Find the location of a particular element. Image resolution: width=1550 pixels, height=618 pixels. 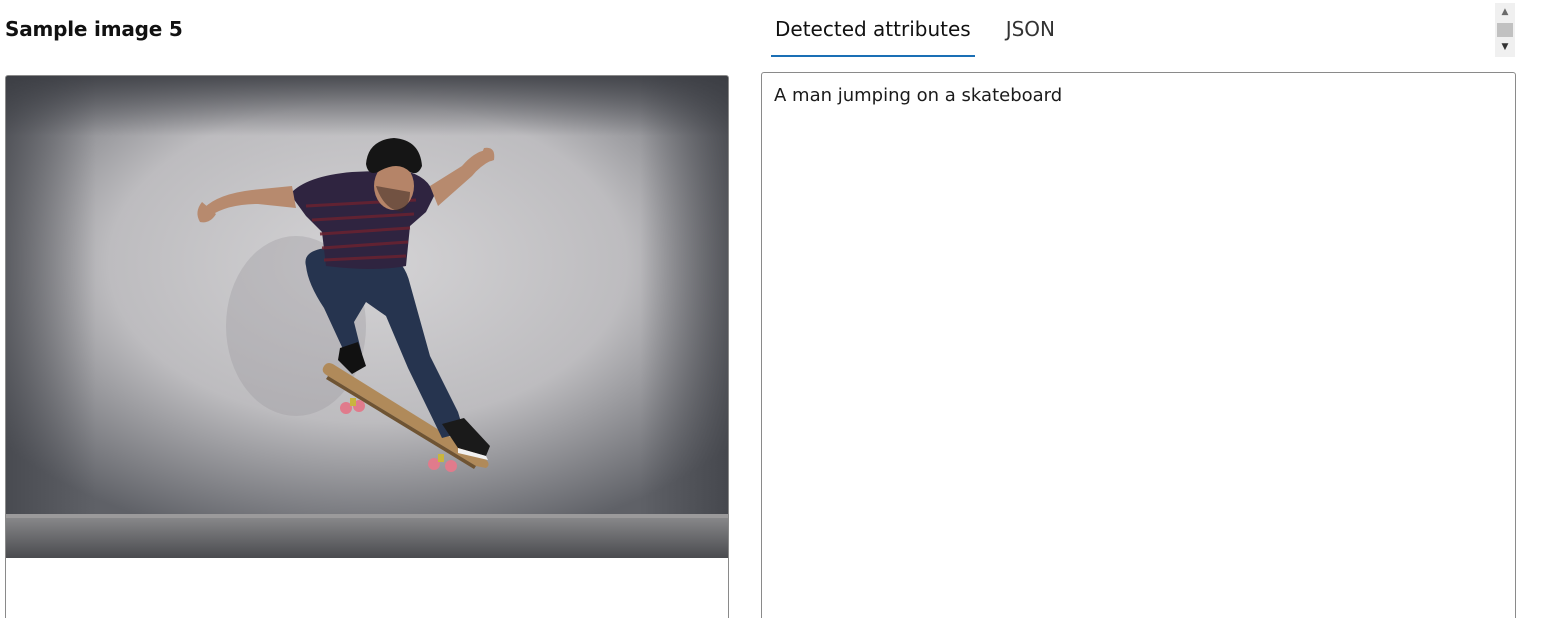

tab-json: JSON is located at coordinates (1030, 20).